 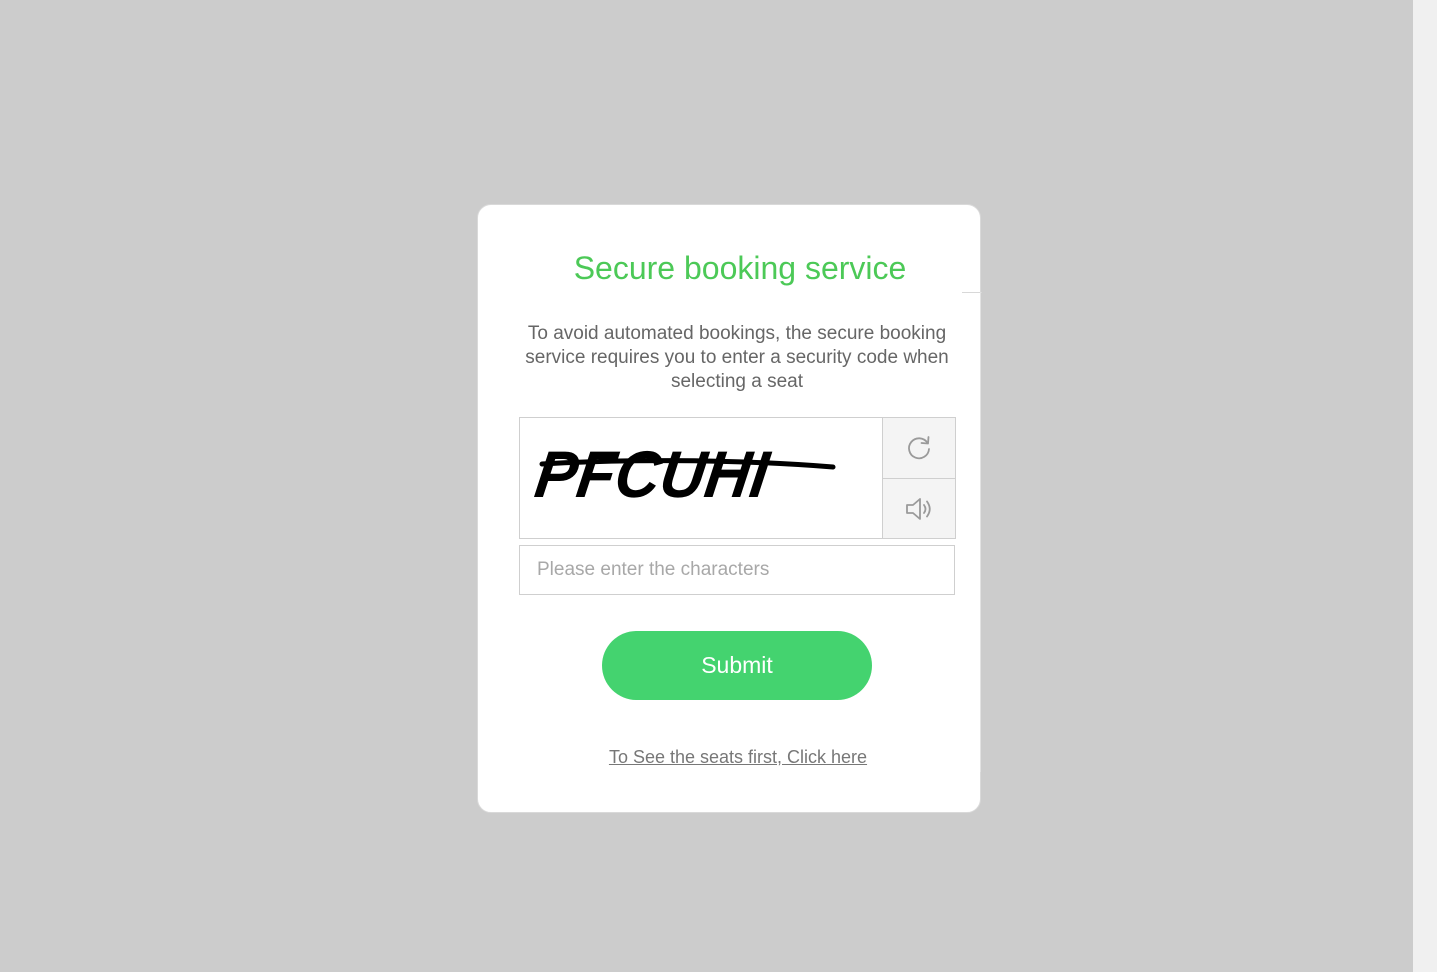 I want to click on captcha-refresh-button, so click(x=918, y=448).